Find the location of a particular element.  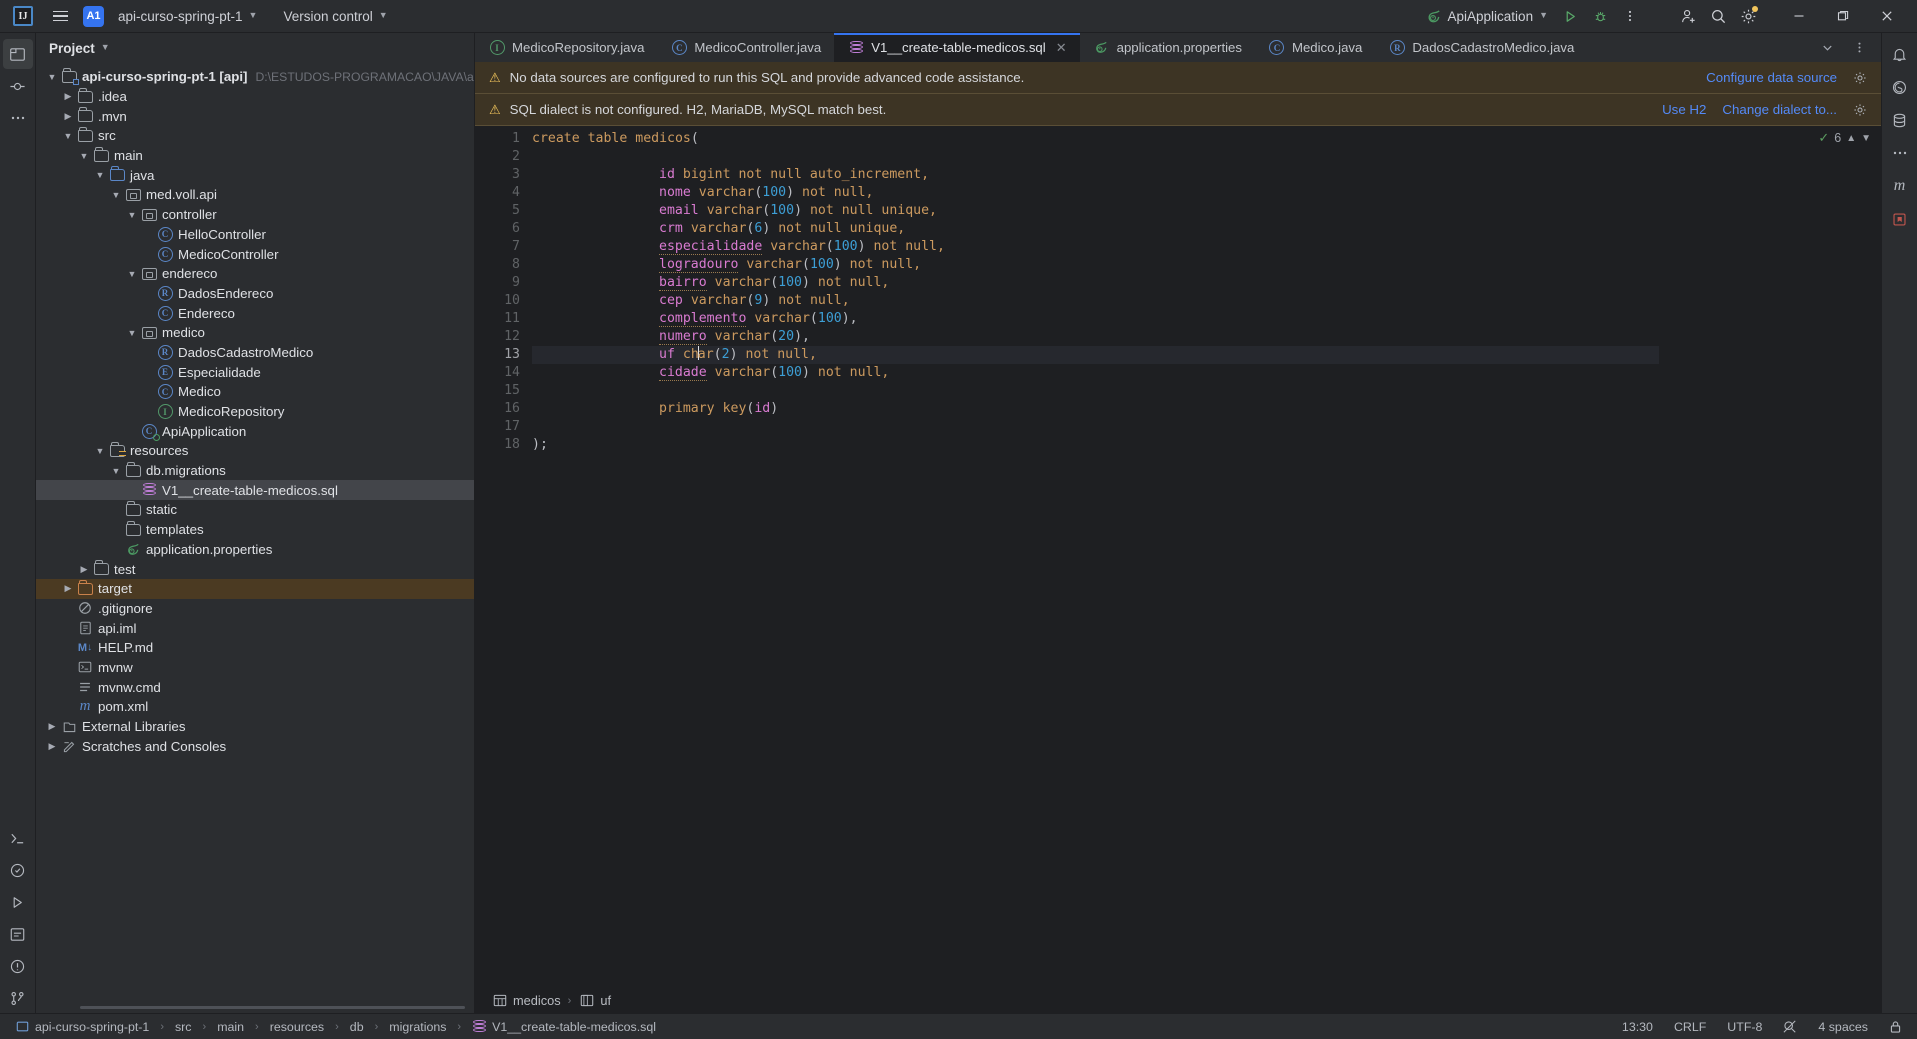

search-button is located at coordinates (1718, 16).